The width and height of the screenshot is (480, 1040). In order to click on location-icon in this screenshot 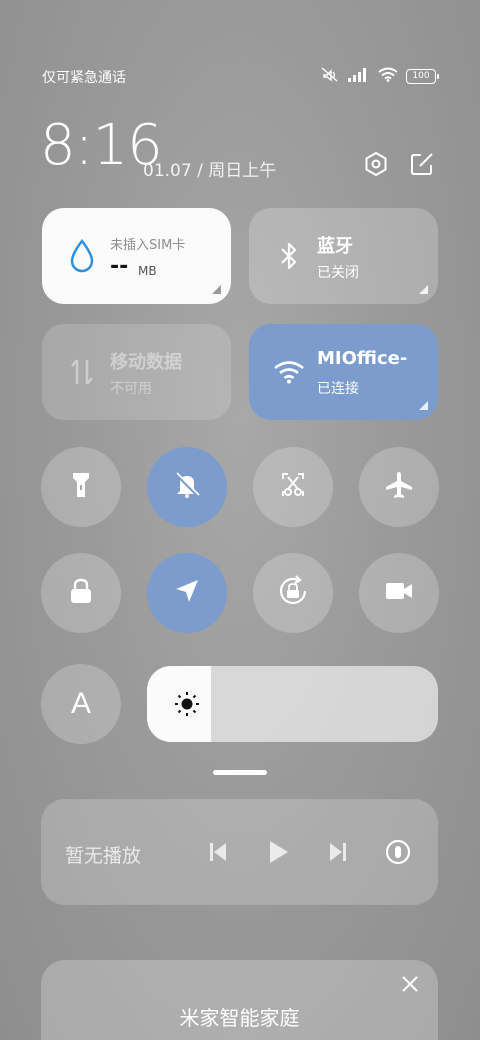, I will do `click(187, 593)`.